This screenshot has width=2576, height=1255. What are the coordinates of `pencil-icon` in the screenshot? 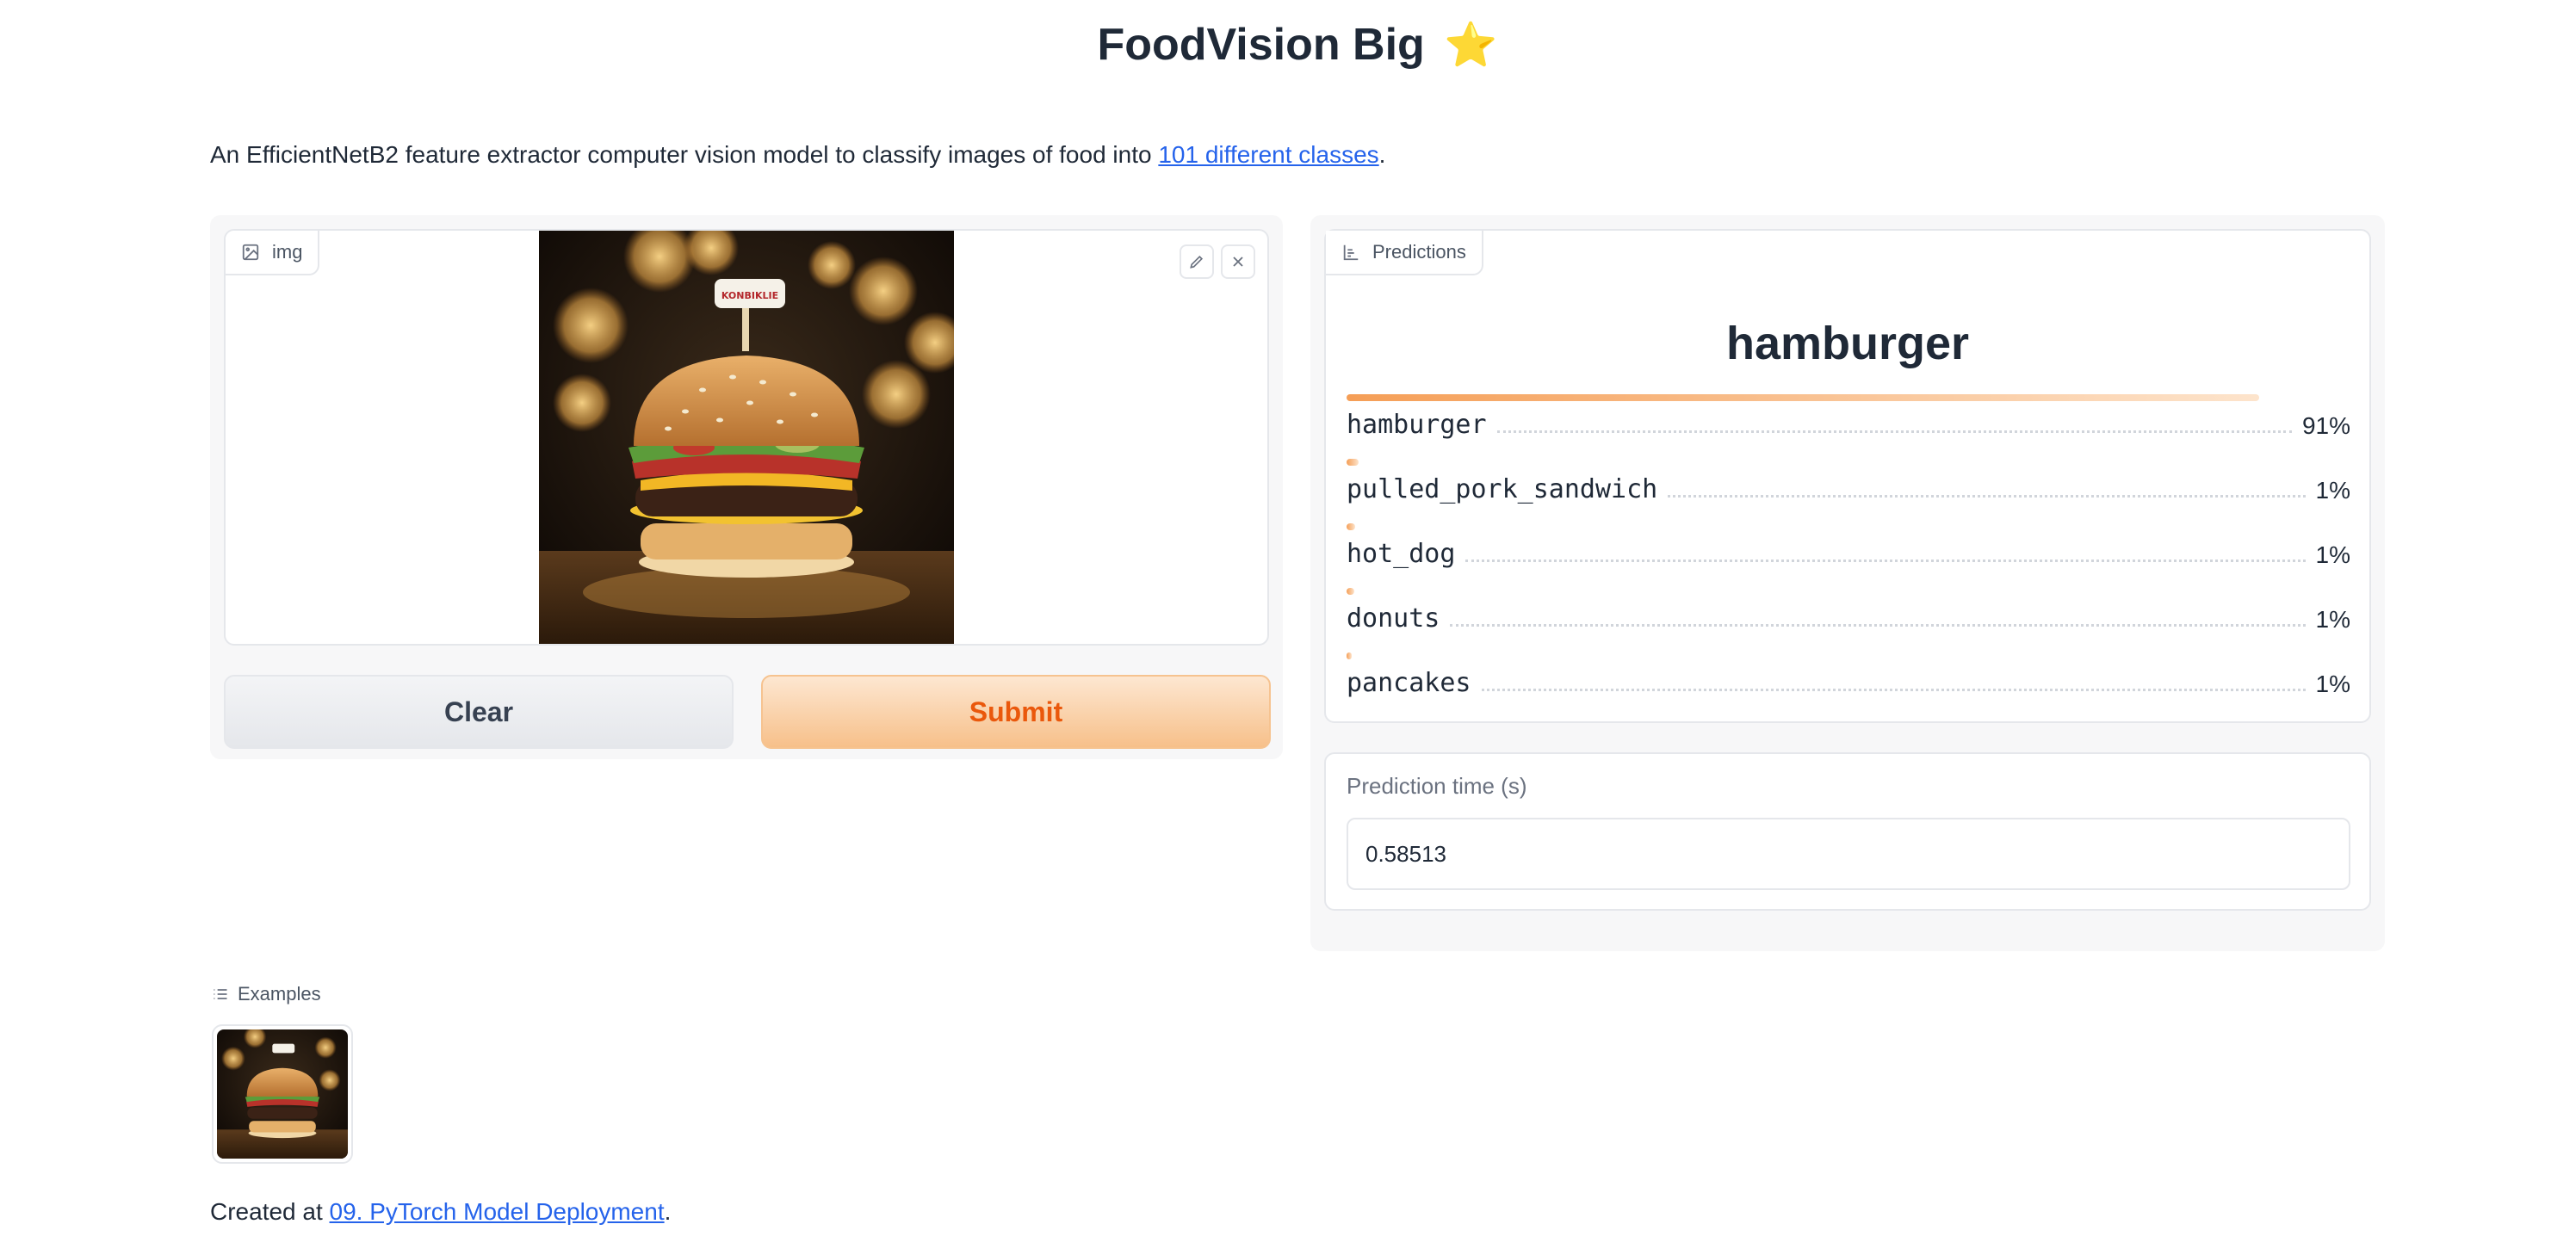 It's located at (1197, 262).